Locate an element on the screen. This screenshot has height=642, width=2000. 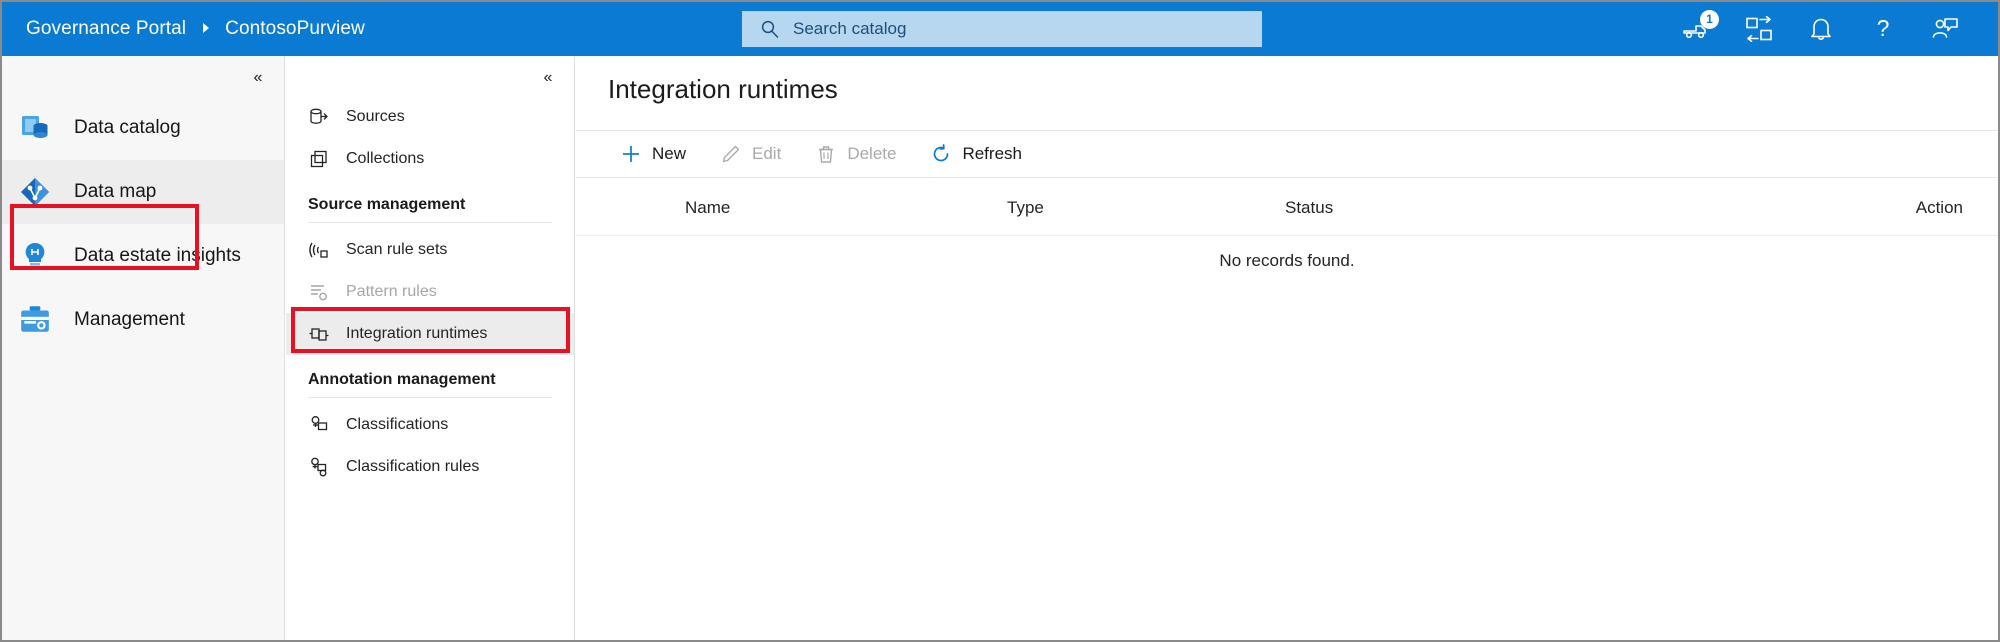
pattern-rules-icon is located at coordinates (319, 292).